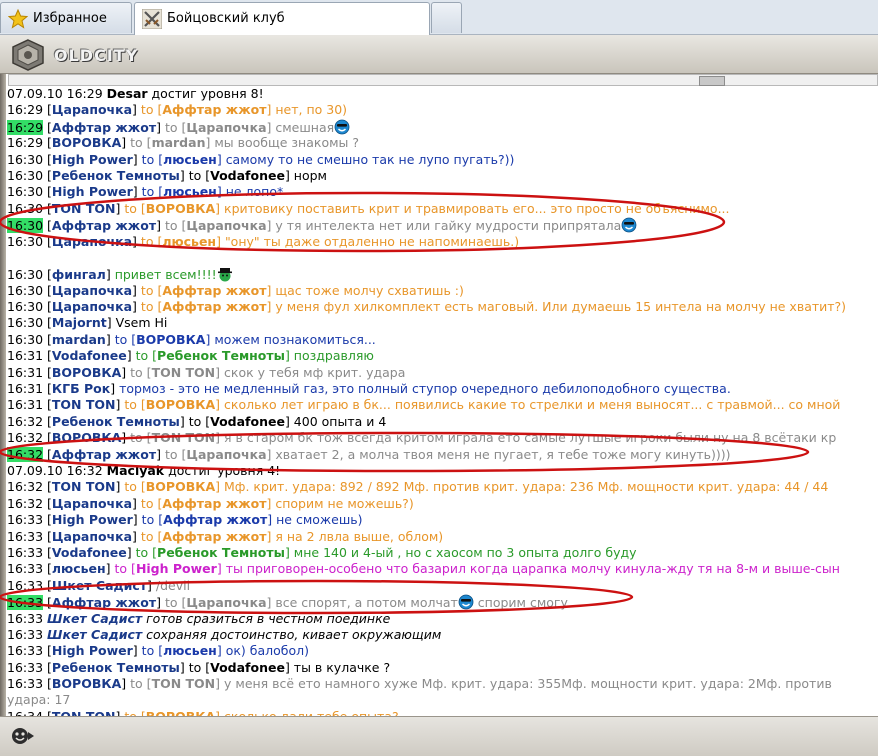 The height and width of the screenshot is (756, 878). What do you see at coordinates (446, 17) in the screenshot?
I see `new-tab-button` at bounding box center [446, 17].